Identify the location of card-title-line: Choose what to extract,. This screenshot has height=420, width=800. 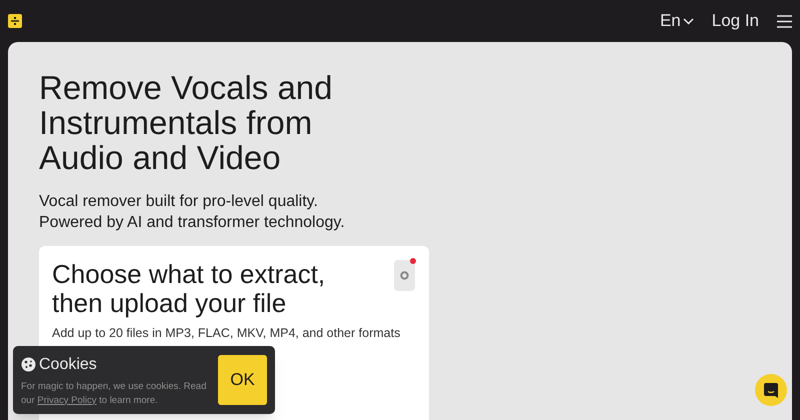
(189, 274).